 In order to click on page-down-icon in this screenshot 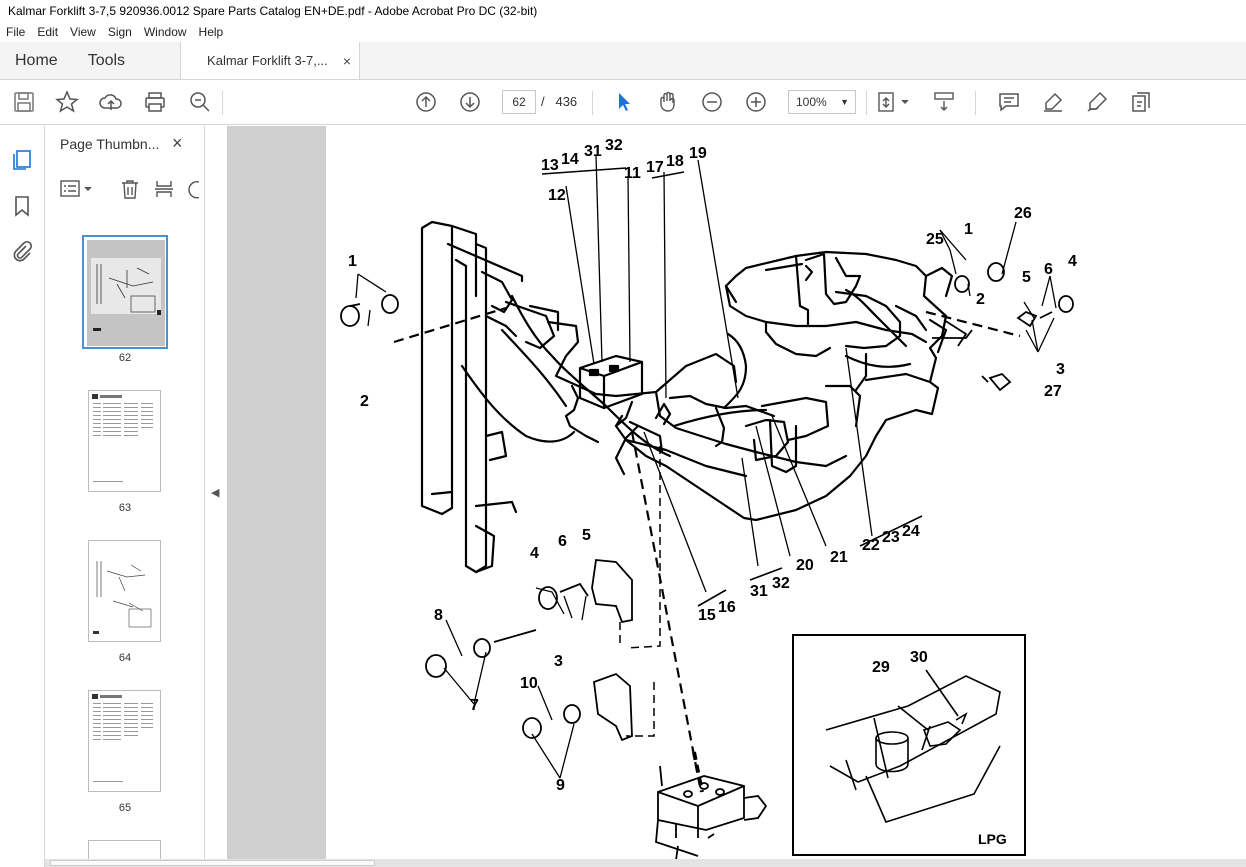, I will do `click(470, 102)`.